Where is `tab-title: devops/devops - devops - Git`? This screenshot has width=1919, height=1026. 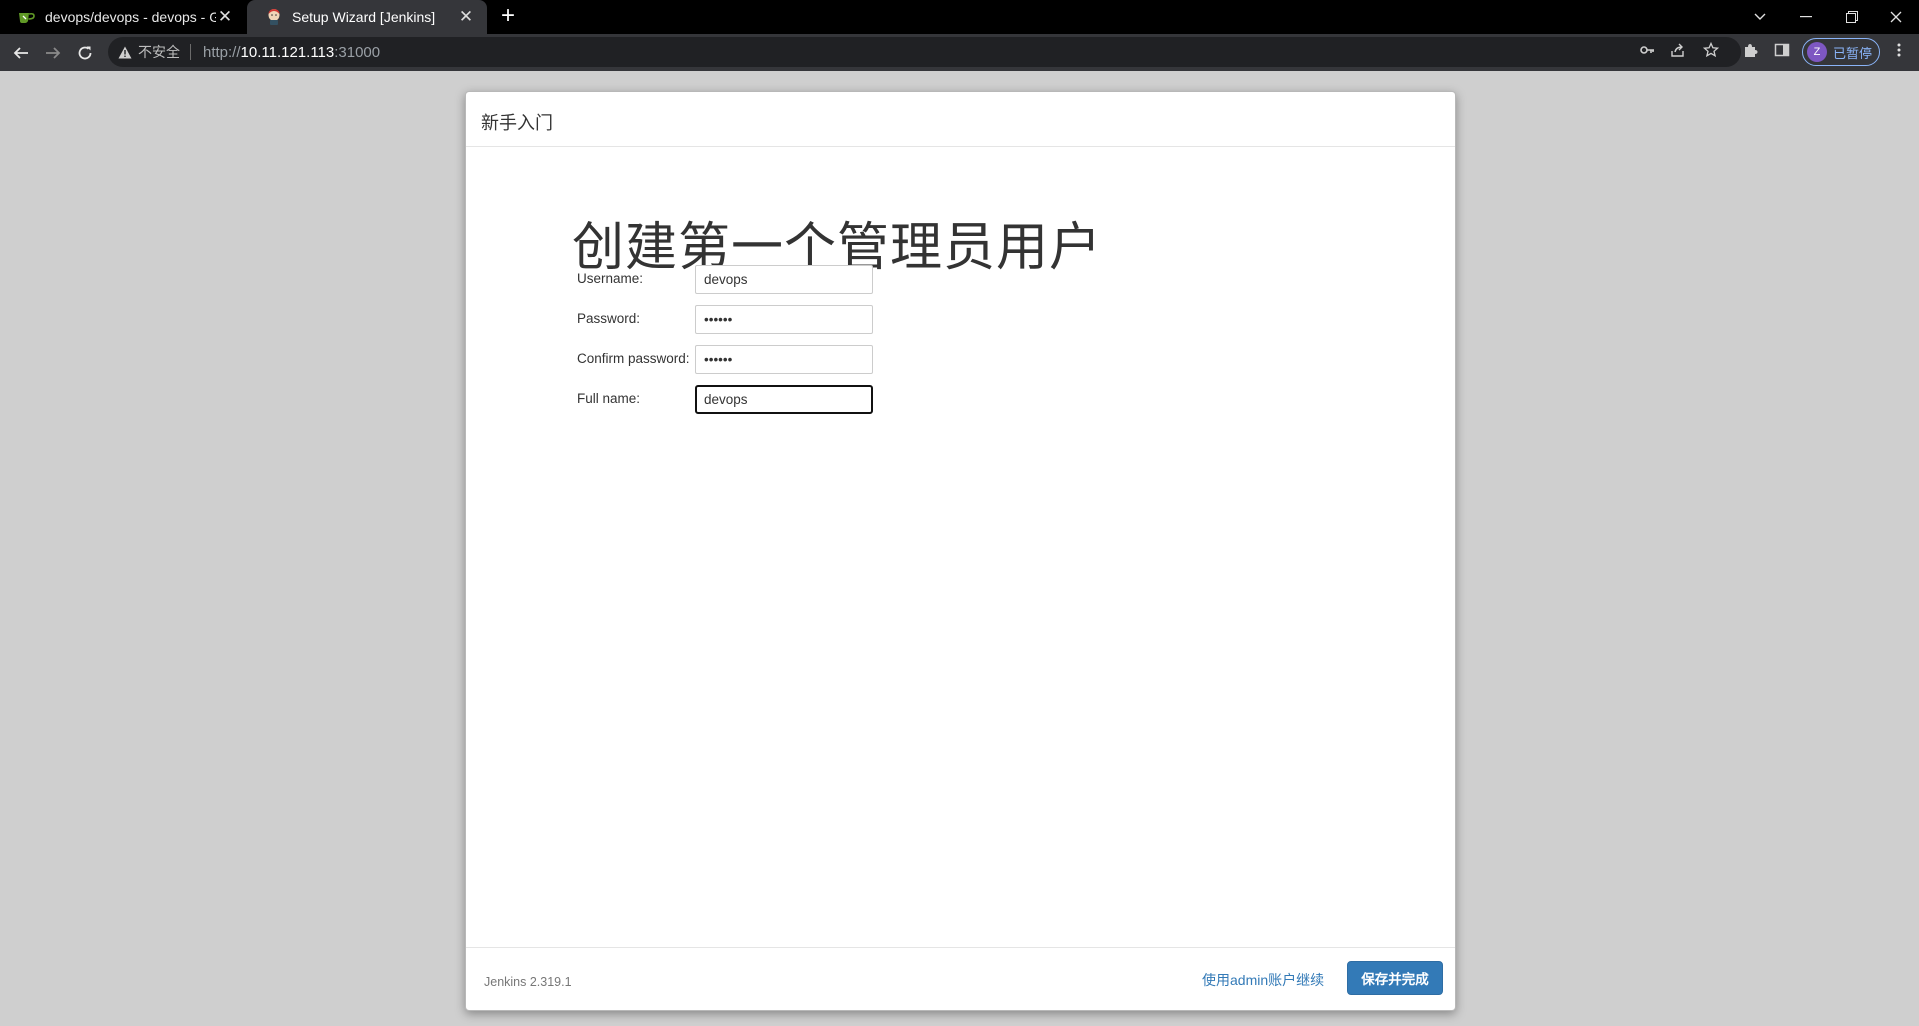
tab-title: devops/devops - devops - Git is located at coordinates (130, 17).